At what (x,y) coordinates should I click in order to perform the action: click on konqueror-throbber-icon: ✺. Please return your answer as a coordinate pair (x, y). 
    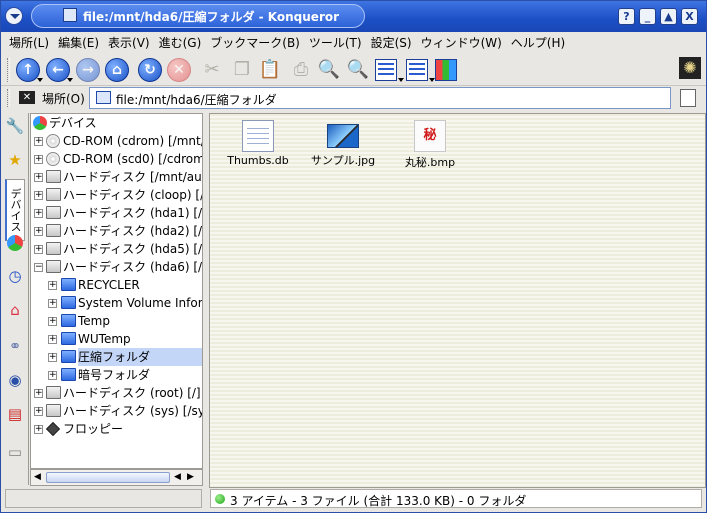
    Looking at the image, I should click on (690, 68).